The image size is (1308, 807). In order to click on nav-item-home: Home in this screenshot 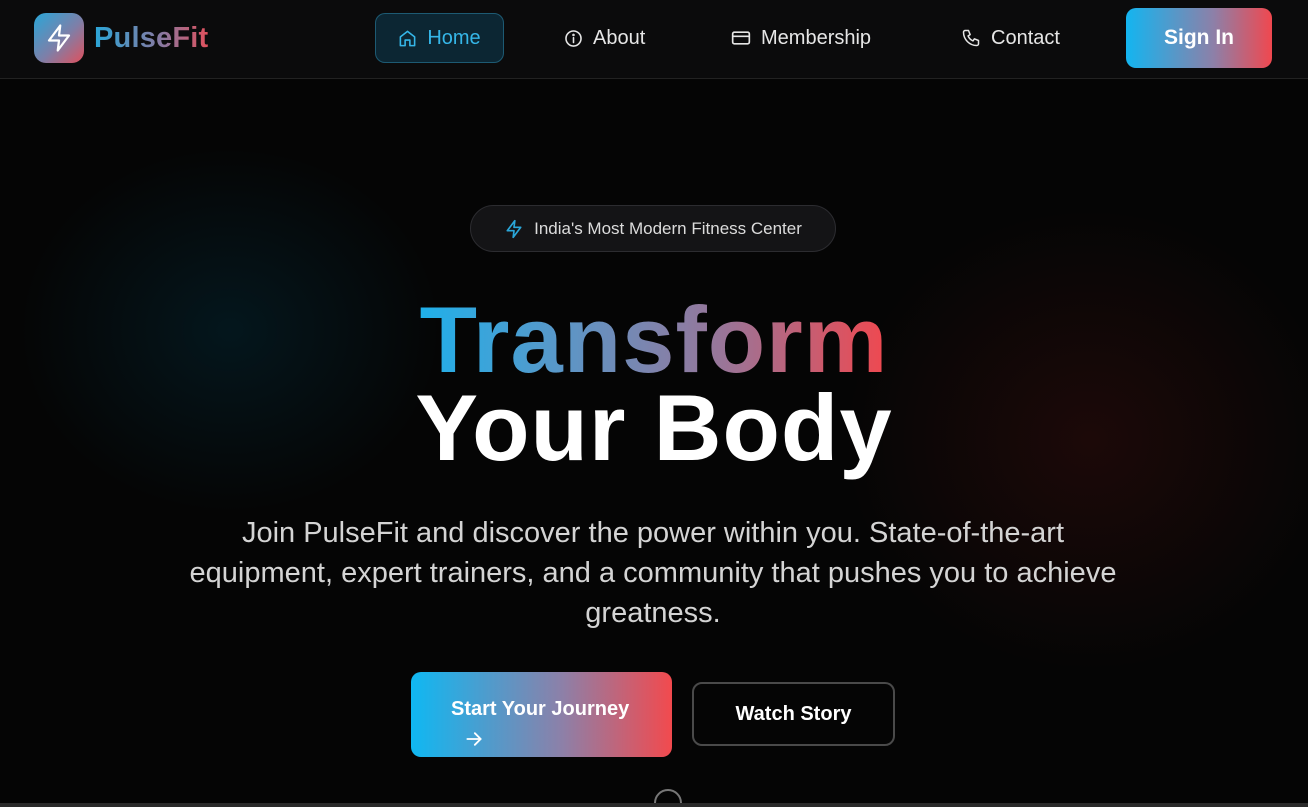, I will do `click(439, 38)`.